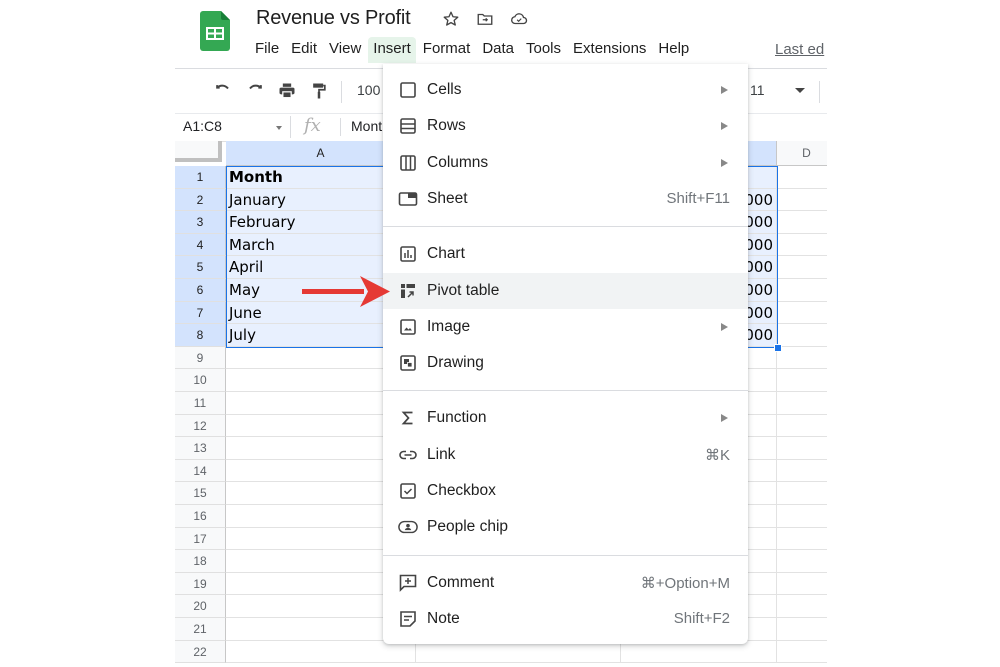 The image size is (1000, 667). Describe the element at coordinates (287, 91) in the screenshot. I see `print-icon` at that location.